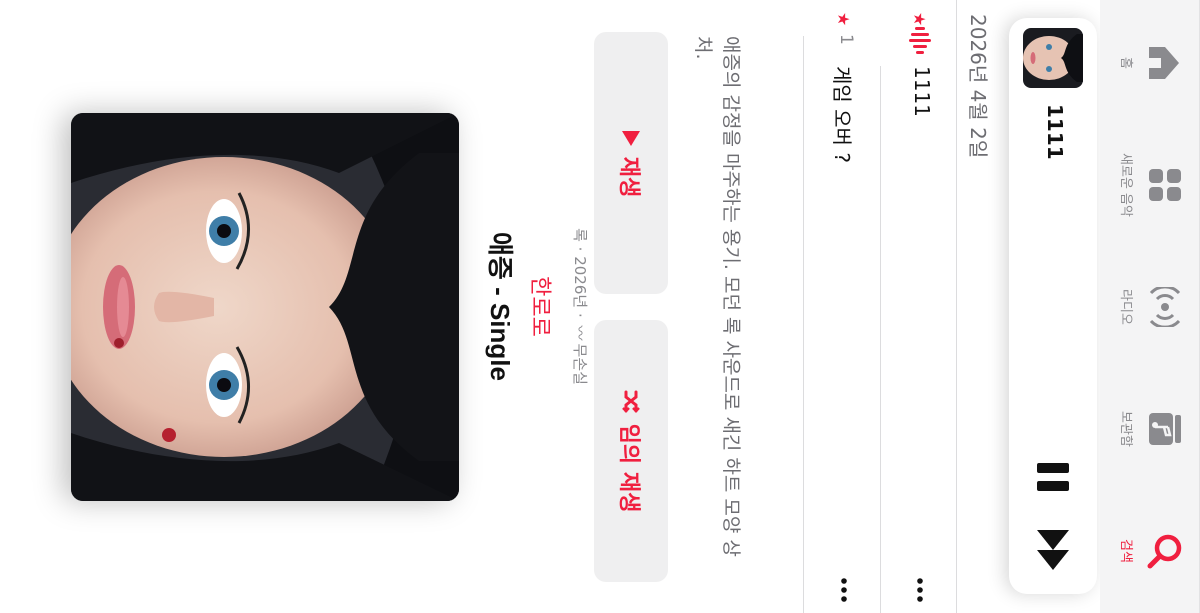  Describe the element at coordinates (842, 114) in the screenshot. I see `track-title: 게임 오버 ?` at that location.